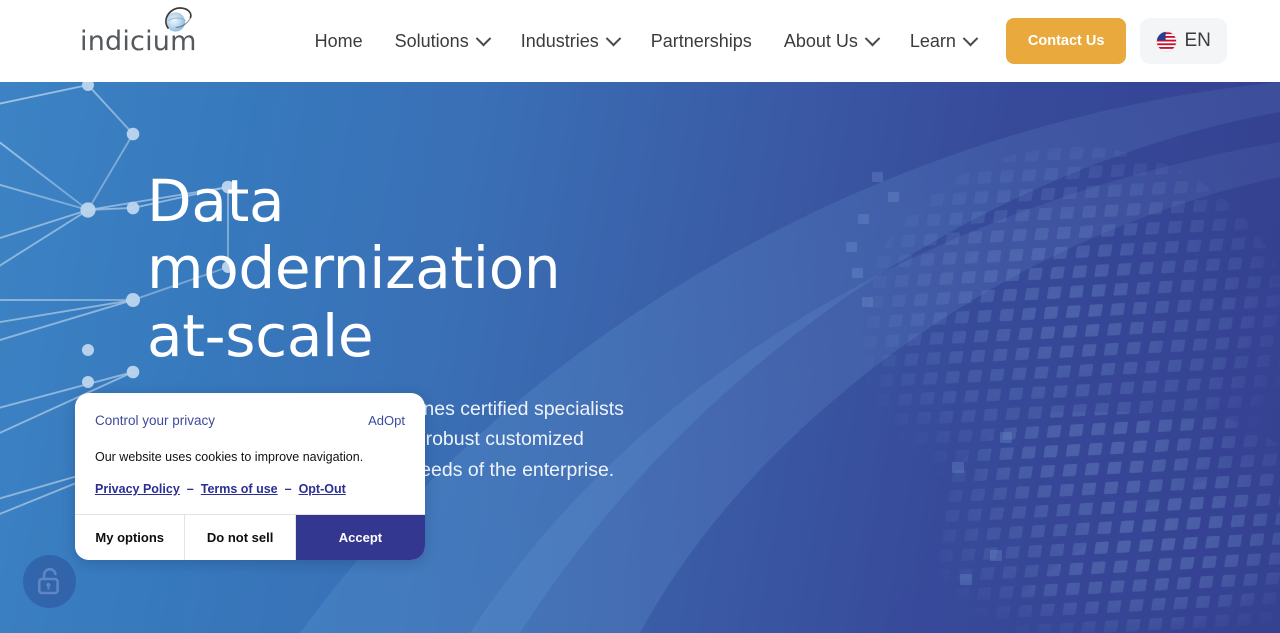  I want to click on nav-label: Industries, so click(559, 40).